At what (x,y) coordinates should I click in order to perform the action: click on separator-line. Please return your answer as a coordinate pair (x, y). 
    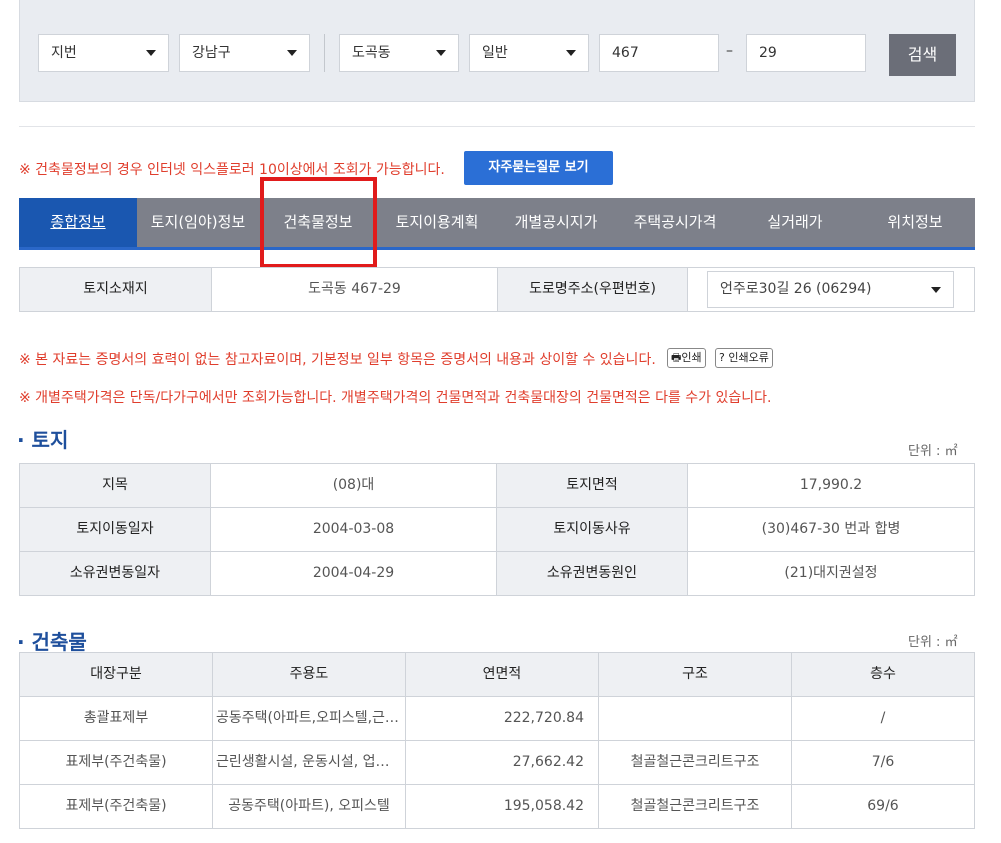
    Looking at the image, I should click on (497, 126).